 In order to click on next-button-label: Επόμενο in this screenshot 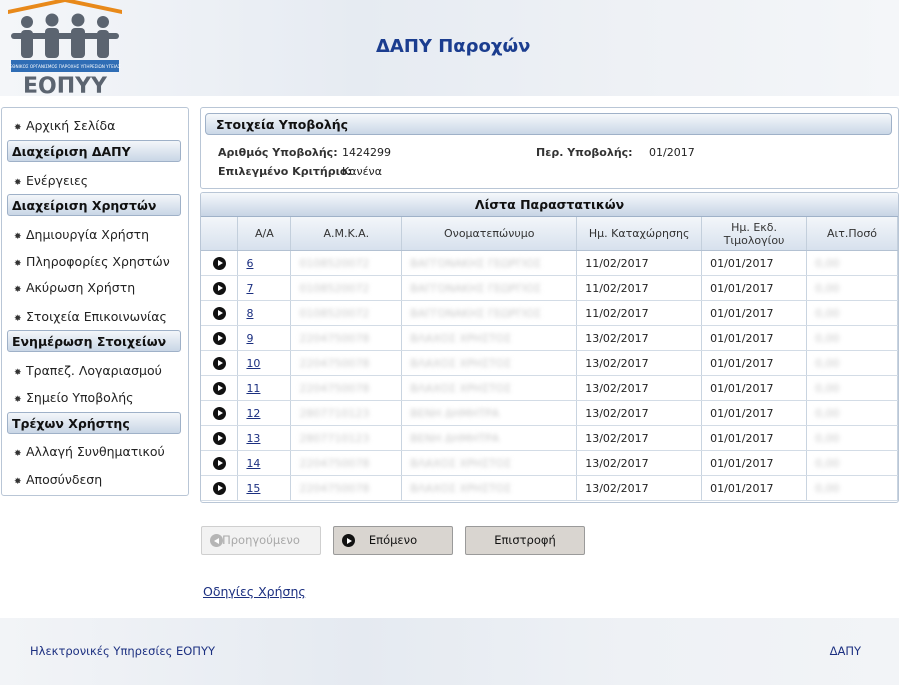, I will do `click(393, 540)`.